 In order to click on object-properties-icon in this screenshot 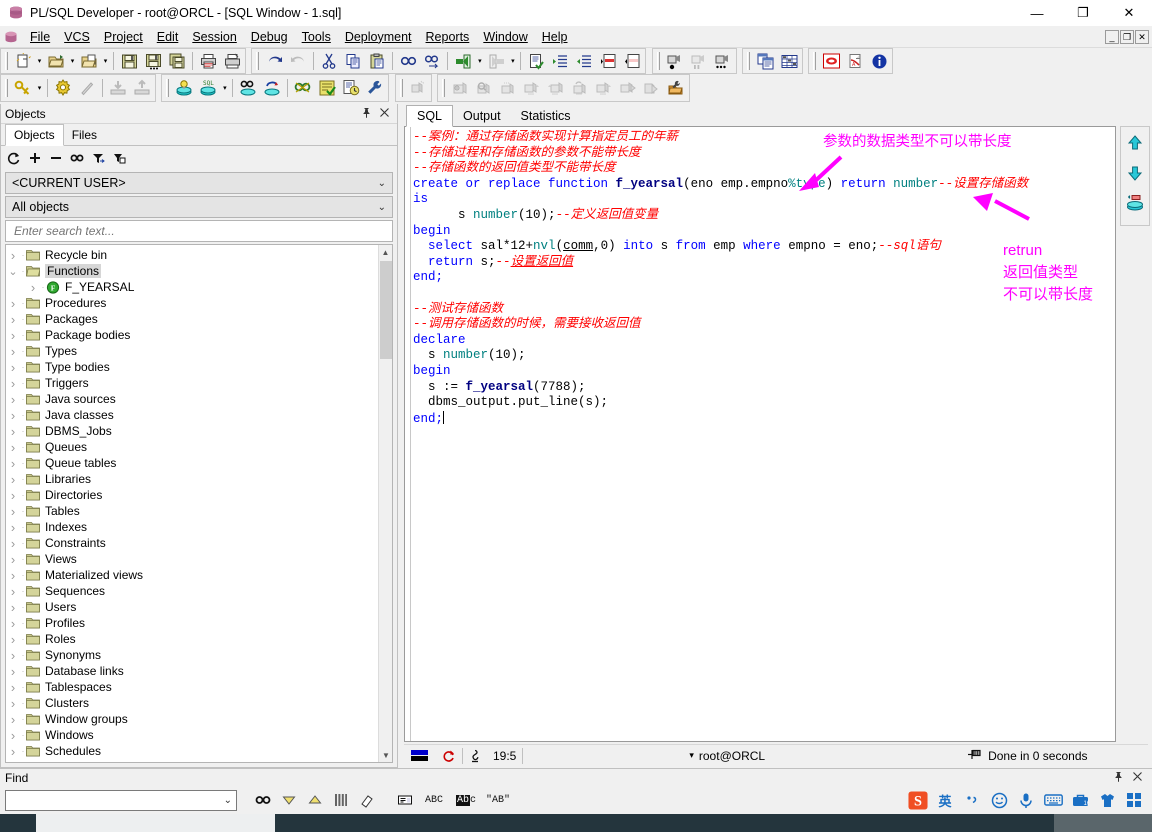, I will do `click(460, 88)`.